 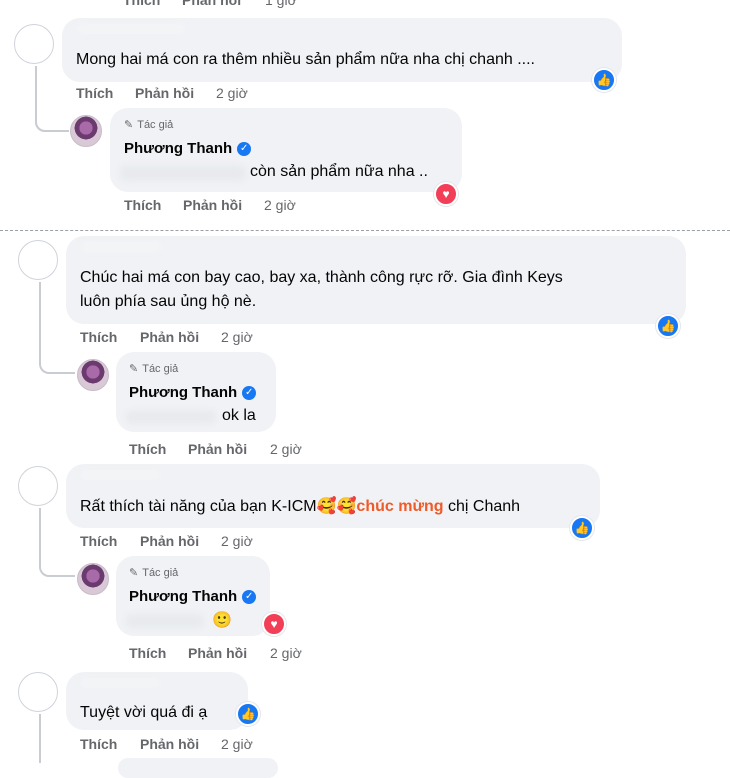 What do you see at coordinates (400, 506) in the screenshot?
I see `highlighted-text: chúc mừng` at bounding box center [400, 506].